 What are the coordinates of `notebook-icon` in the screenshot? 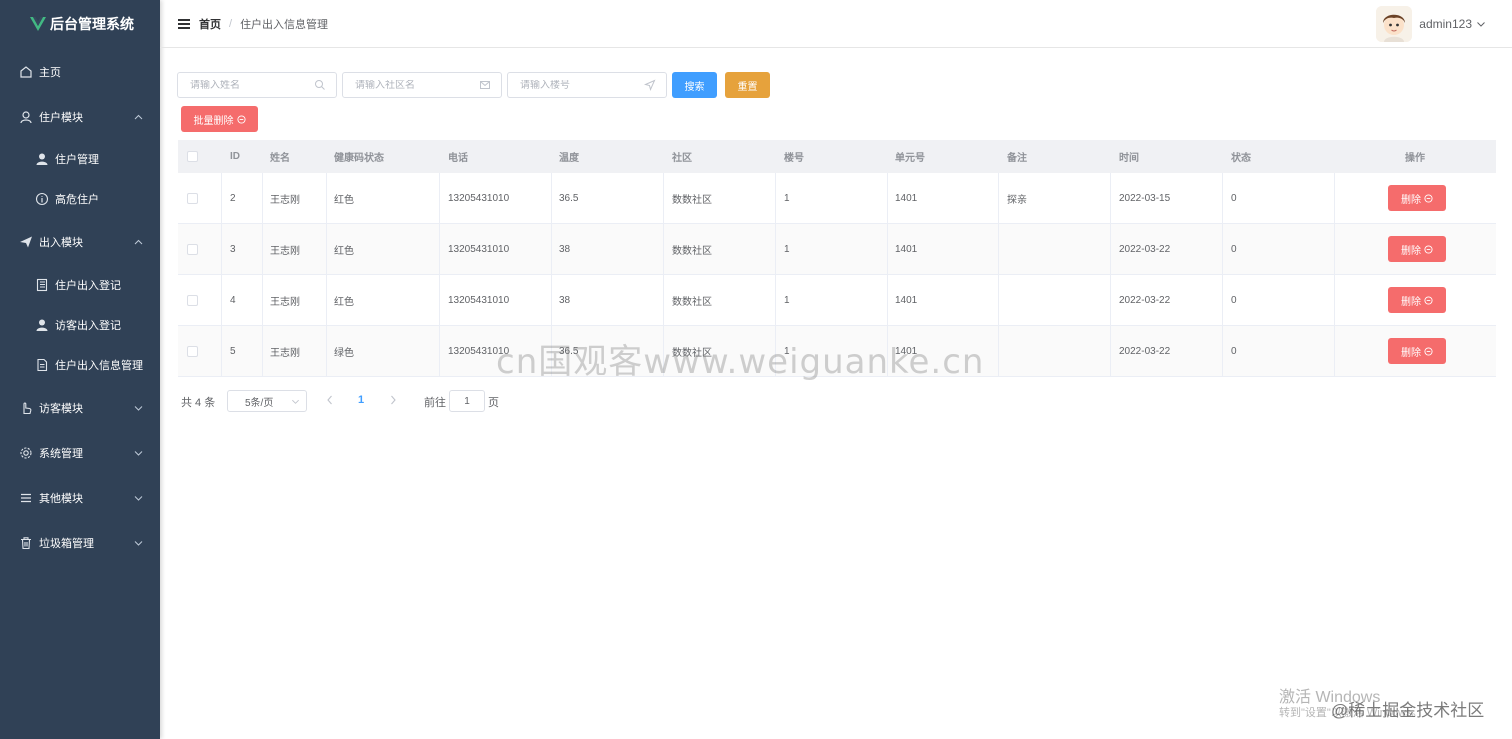 It's located at (42, 285).